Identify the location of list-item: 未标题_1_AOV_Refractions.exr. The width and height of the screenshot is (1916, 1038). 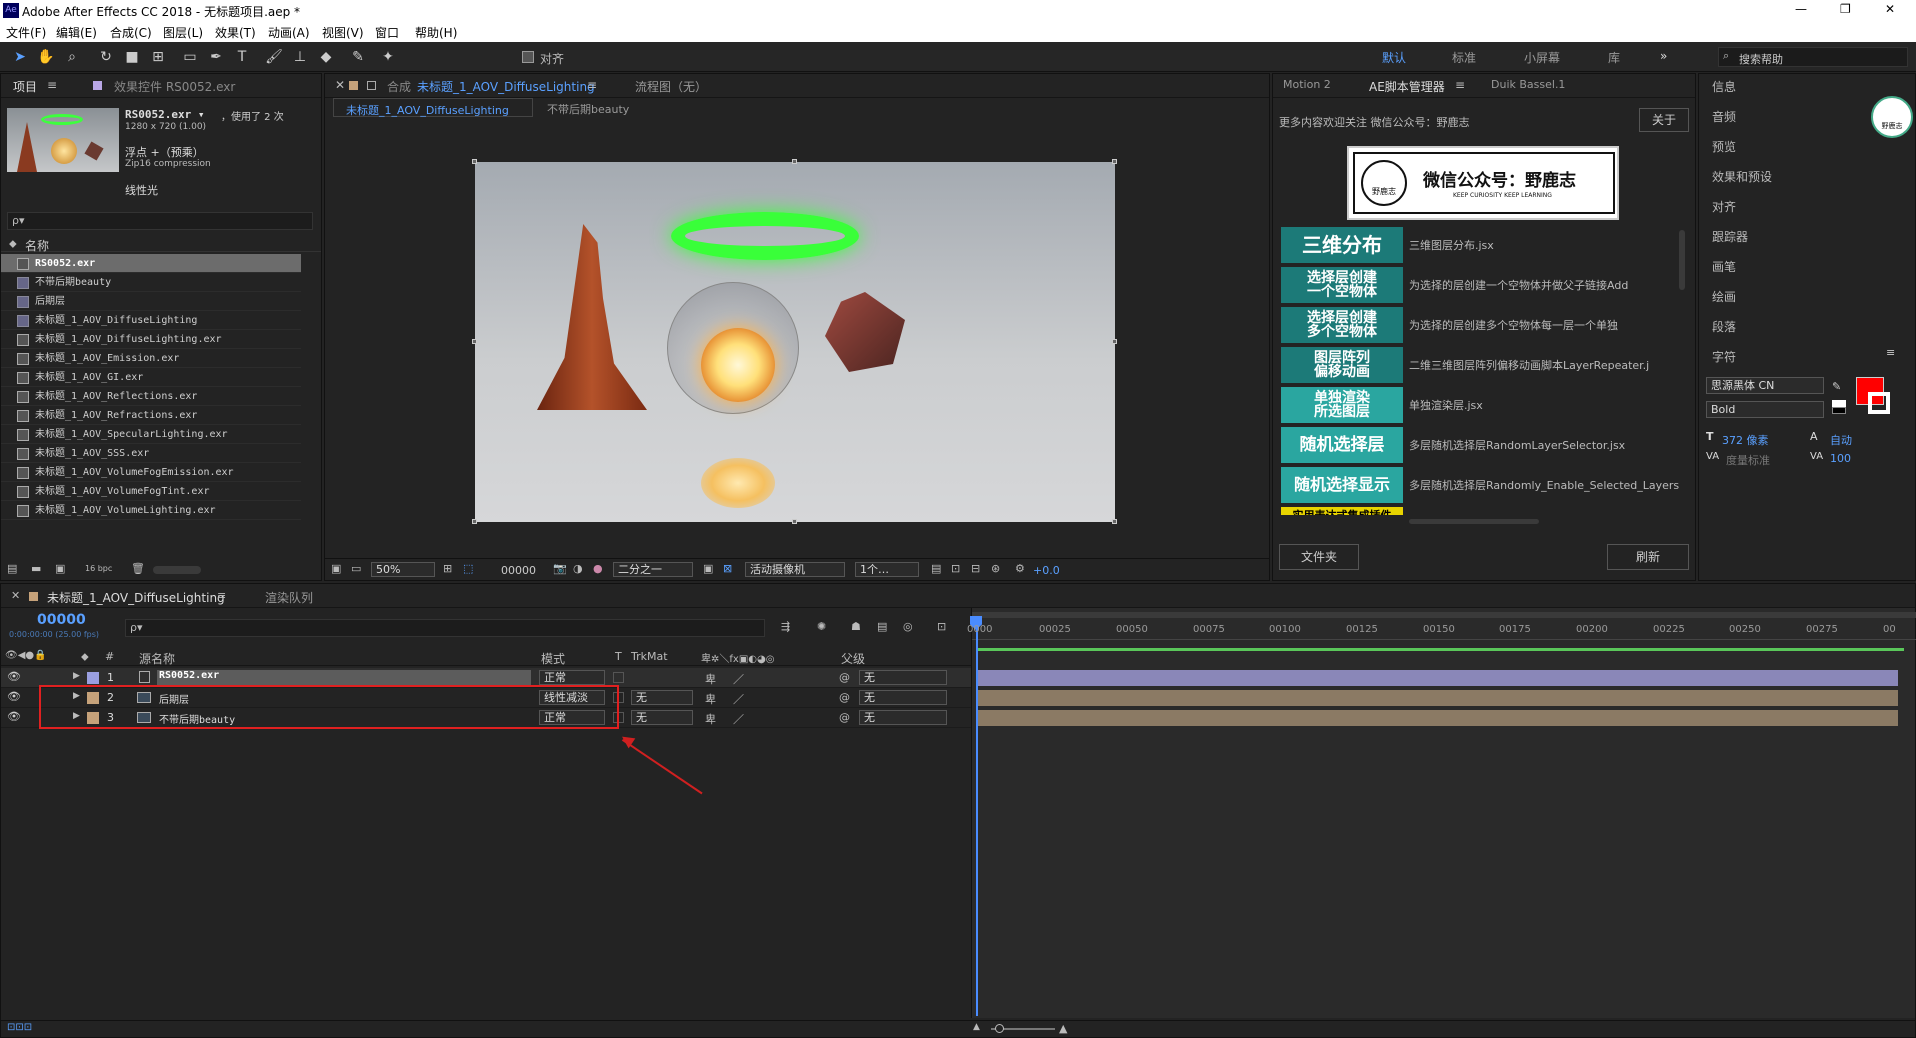
(151, 415).